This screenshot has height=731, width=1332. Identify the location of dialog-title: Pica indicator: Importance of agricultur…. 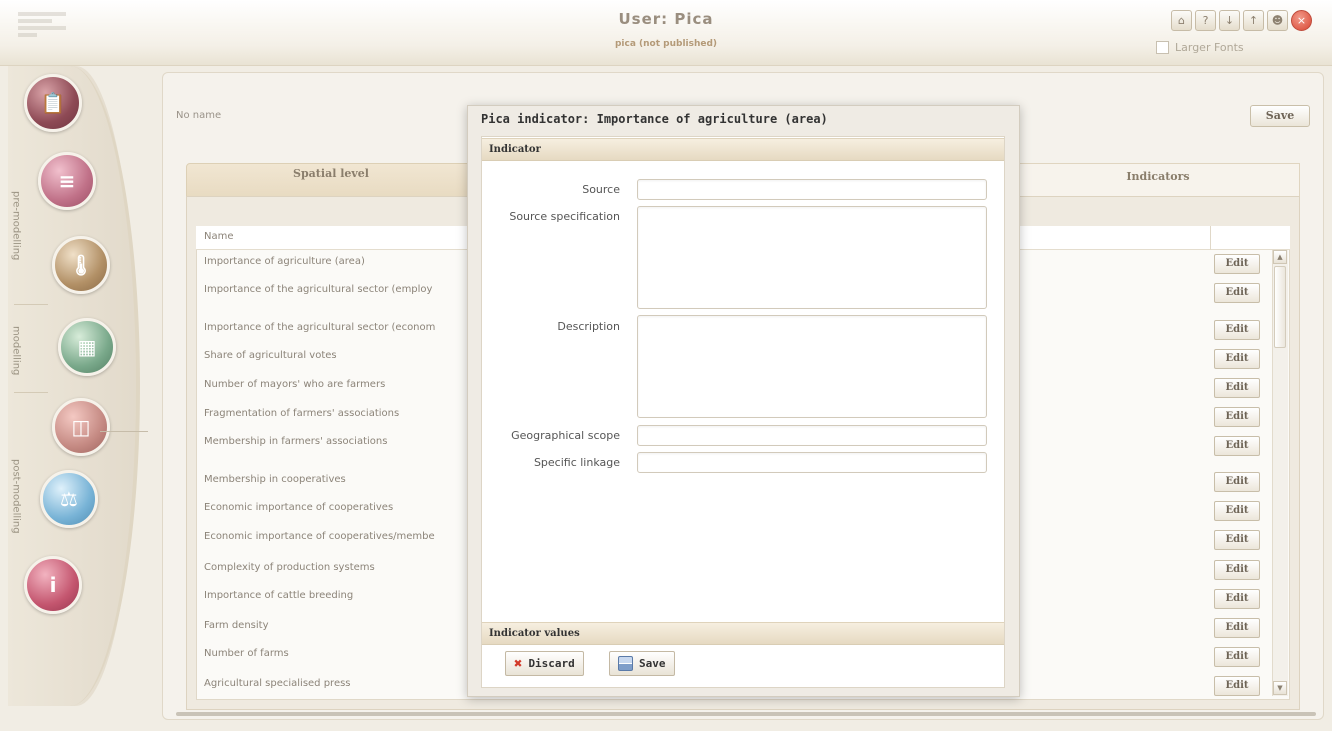
(654, 119).